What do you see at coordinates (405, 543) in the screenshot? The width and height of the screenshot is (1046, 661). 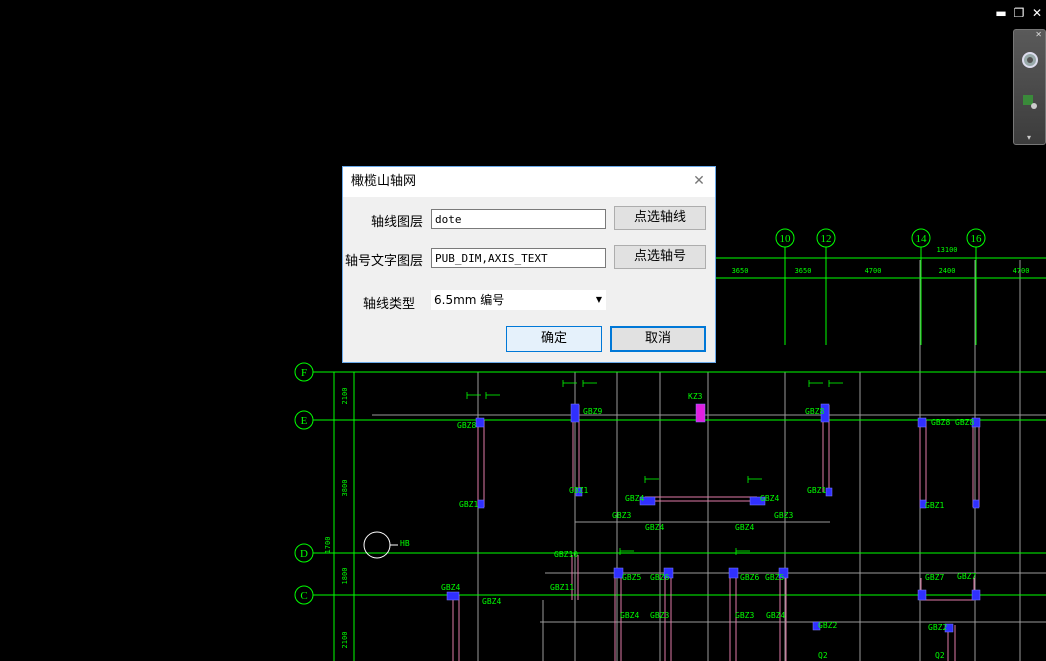 I see `marker-label: HB` at bounding box center [405, 543].